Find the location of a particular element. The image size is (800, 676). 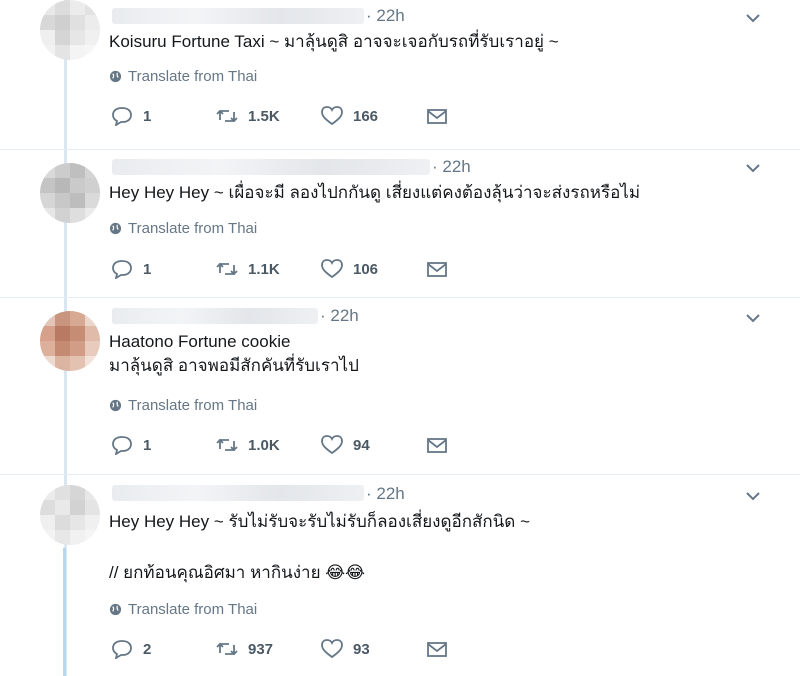

tweet-actions: 1 1.5K 166 is located at coordinates (291, 117).